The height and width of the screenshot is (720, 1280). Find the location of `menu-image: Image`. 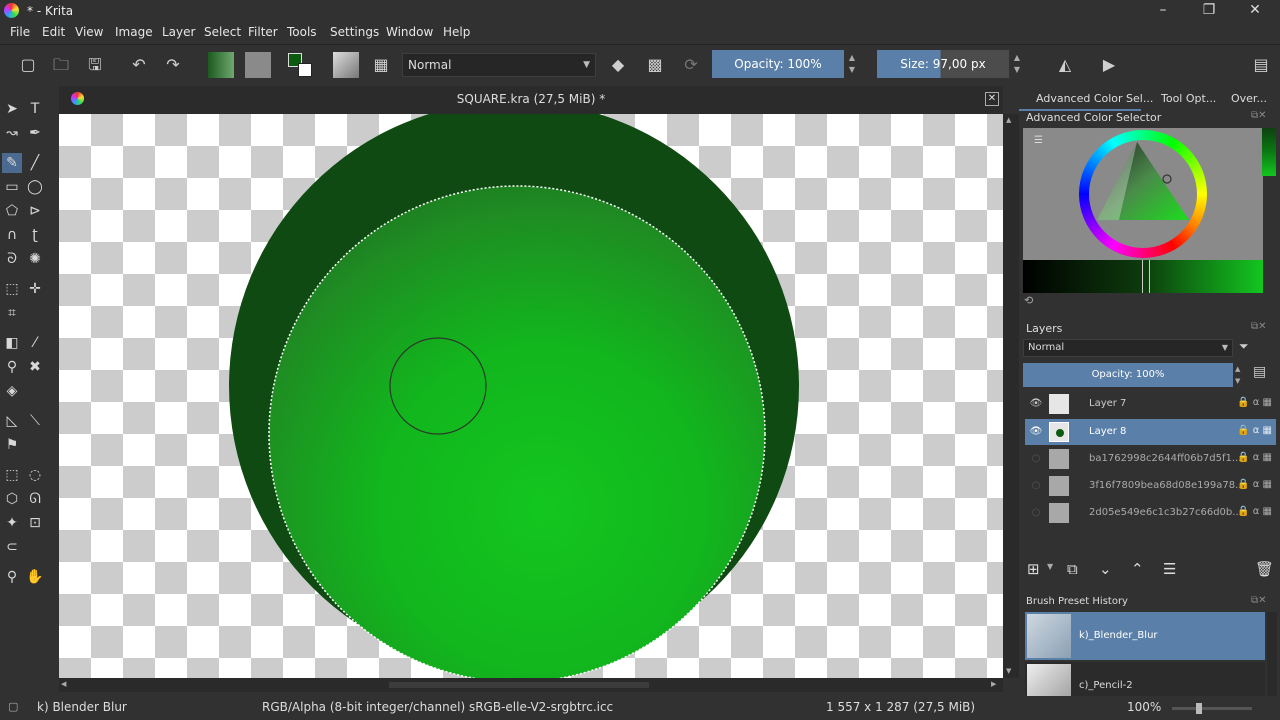

menu-image: Image is located at coordinates (134, 32).